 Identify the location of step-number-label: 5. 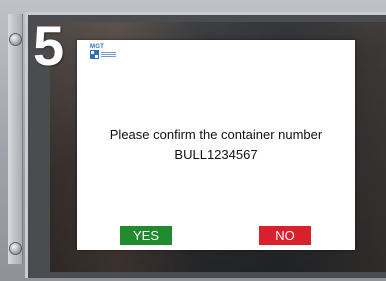
(49, 45).